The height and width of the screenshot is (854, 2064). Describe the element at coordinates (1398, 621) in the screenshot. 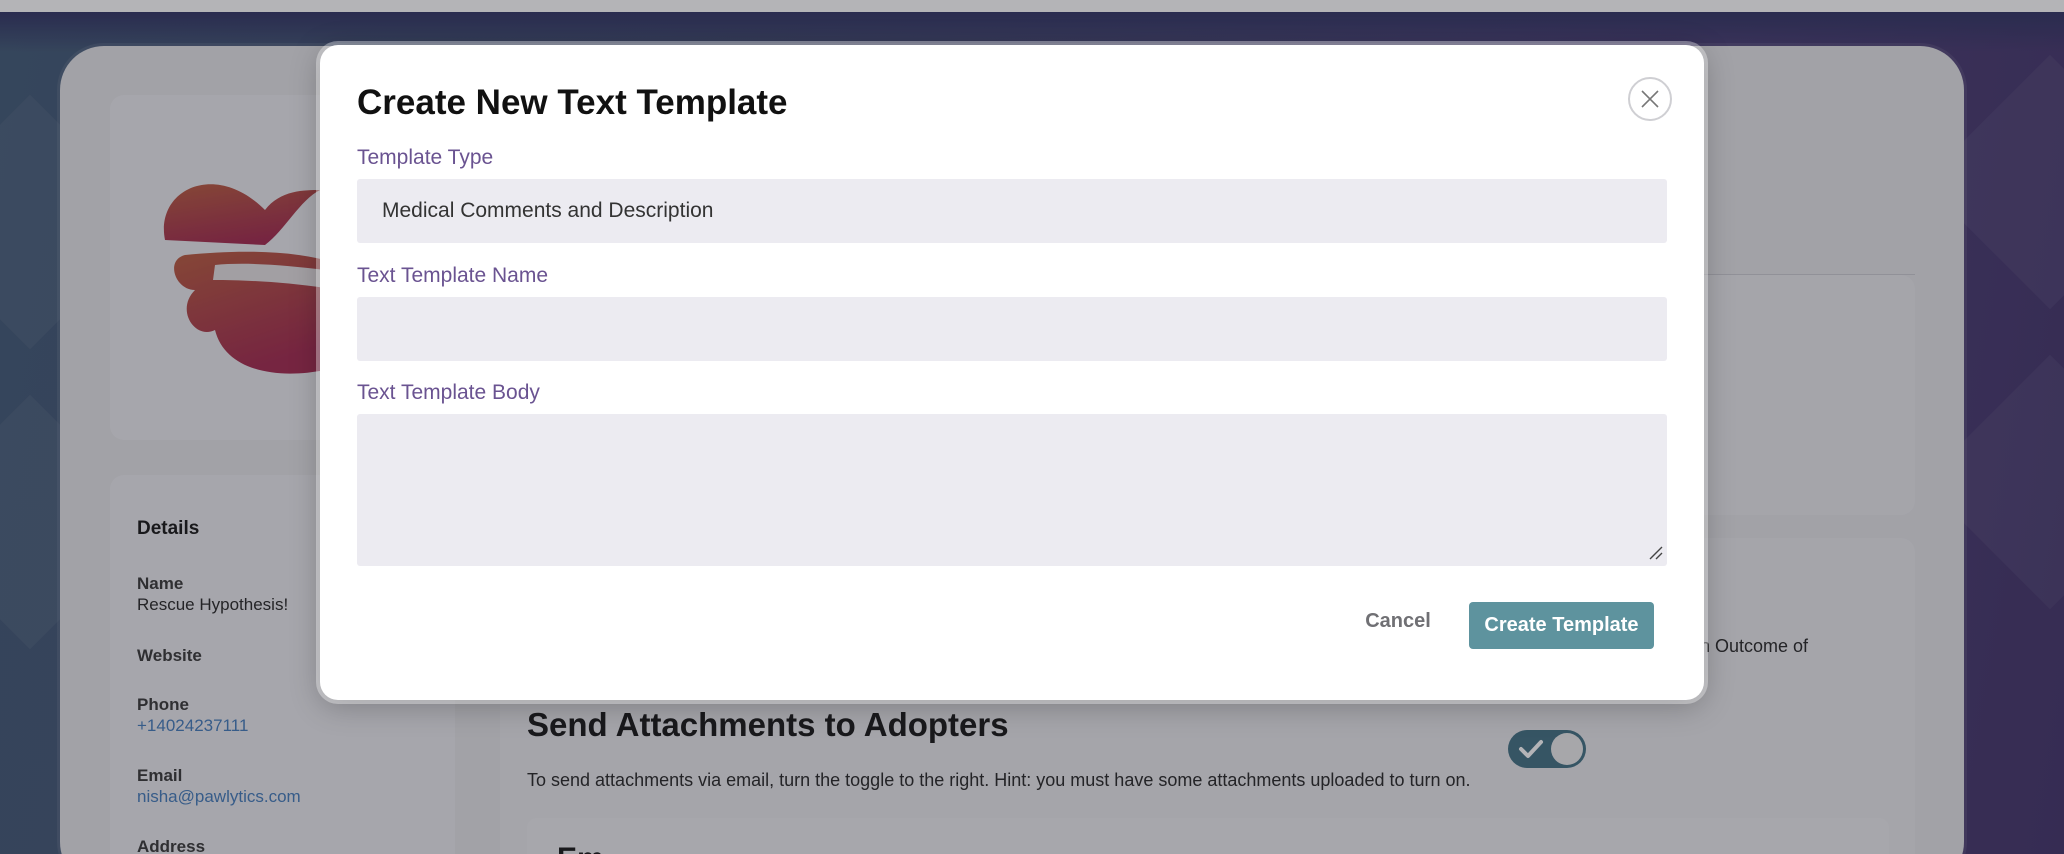

I see `cancel-button: Cancel` at that location.